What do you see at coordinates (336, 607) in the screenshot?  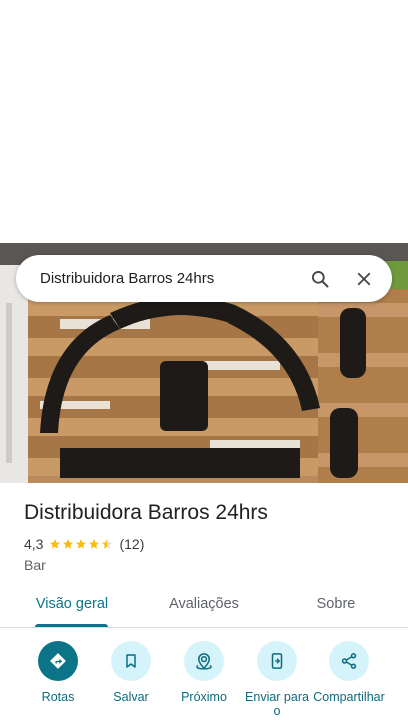 I see `tab-about: Sobre` at bounding box center [336, 607].